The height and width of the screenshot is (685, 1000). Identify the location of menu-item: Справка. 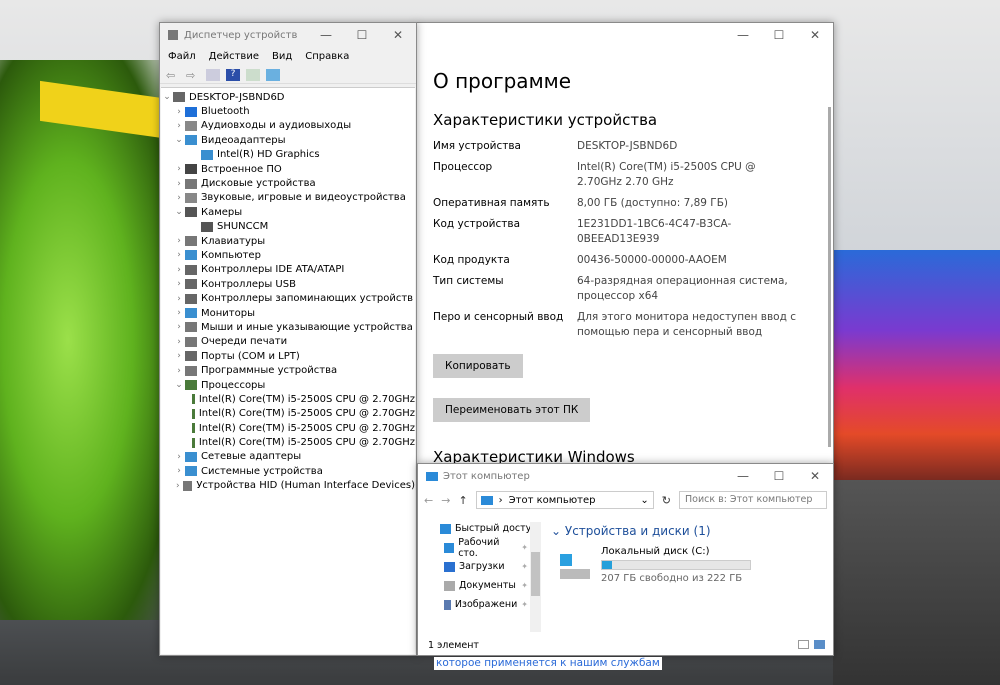
(327, 56).